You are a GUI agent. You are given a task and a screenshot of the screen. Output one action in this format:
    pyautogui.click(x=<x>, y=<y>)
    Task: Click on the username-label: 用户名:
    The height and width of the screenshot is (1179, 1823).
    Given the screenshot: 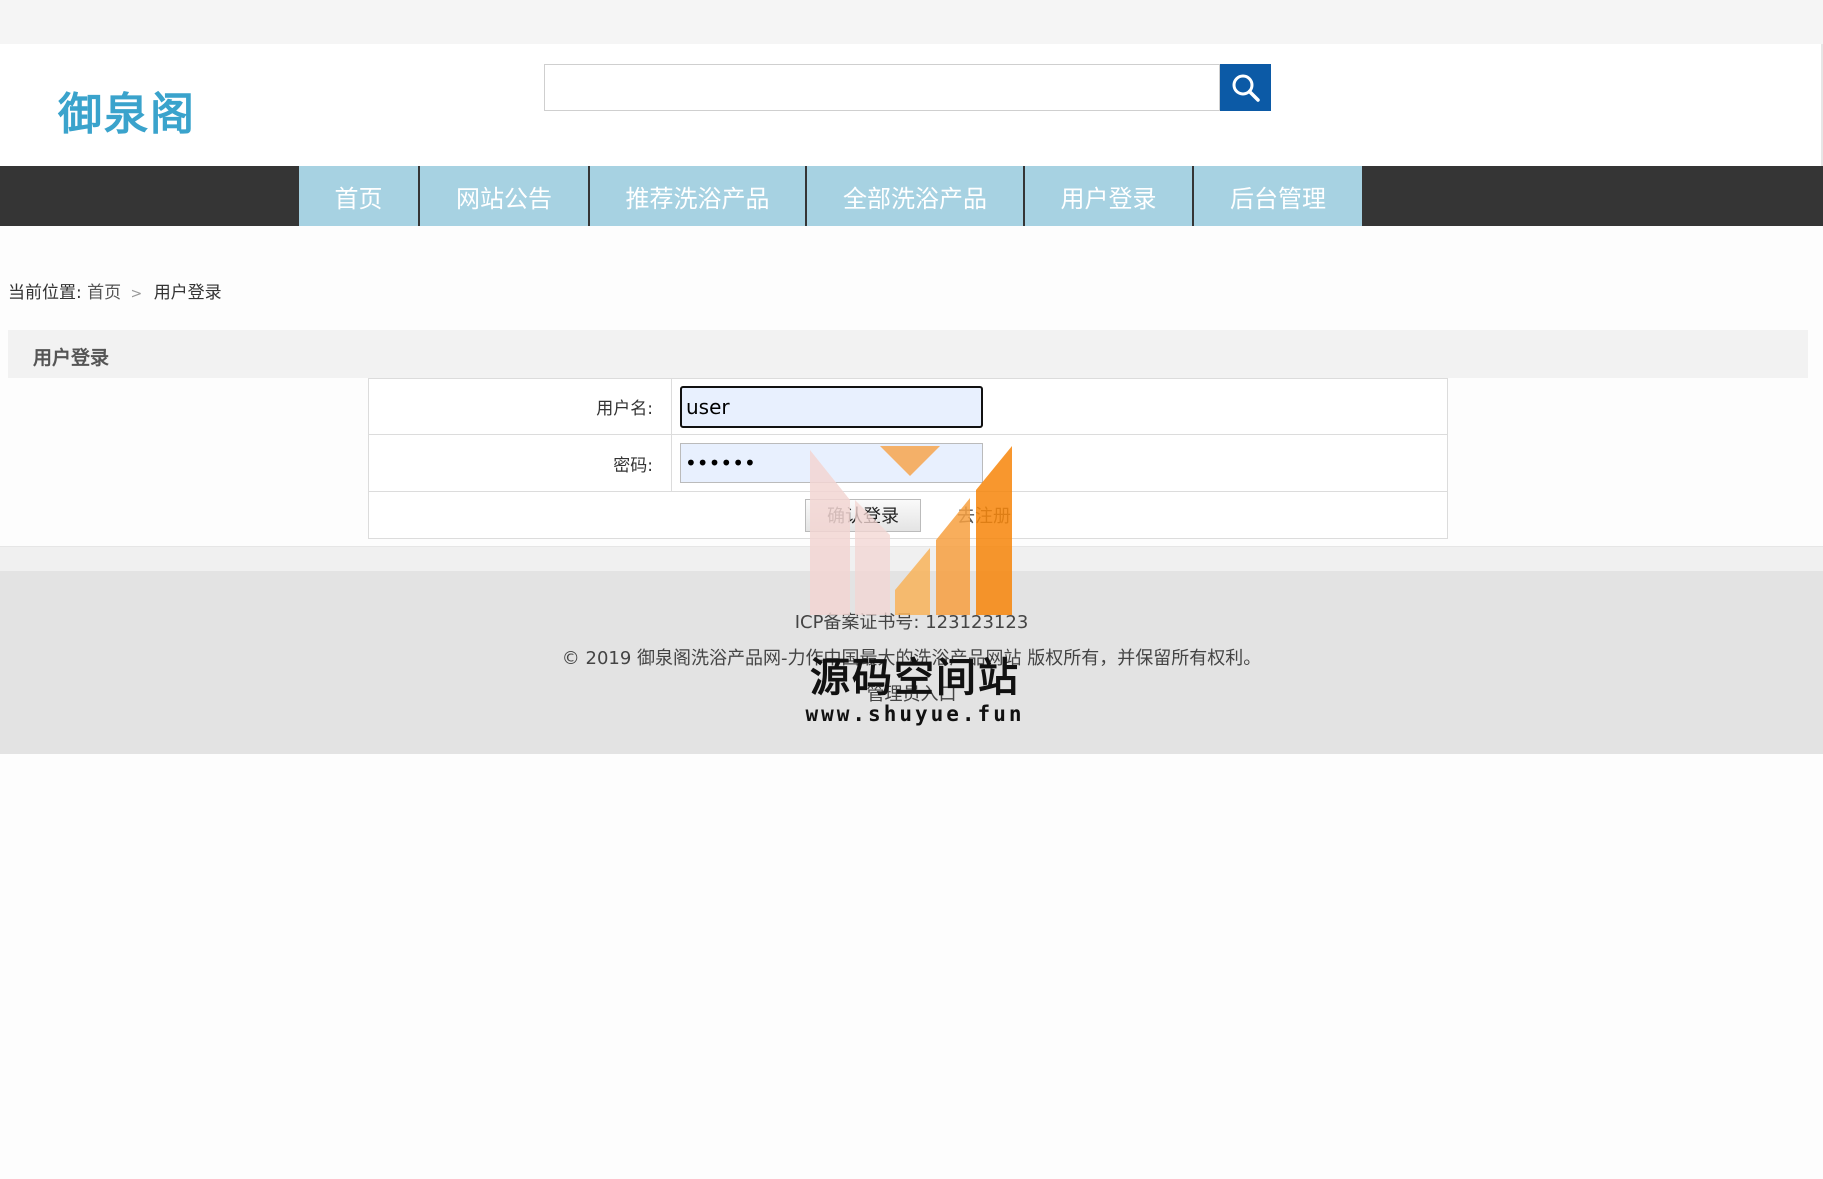 What is the action you would take?
    pyautogui.click(x=520, y=406)
    